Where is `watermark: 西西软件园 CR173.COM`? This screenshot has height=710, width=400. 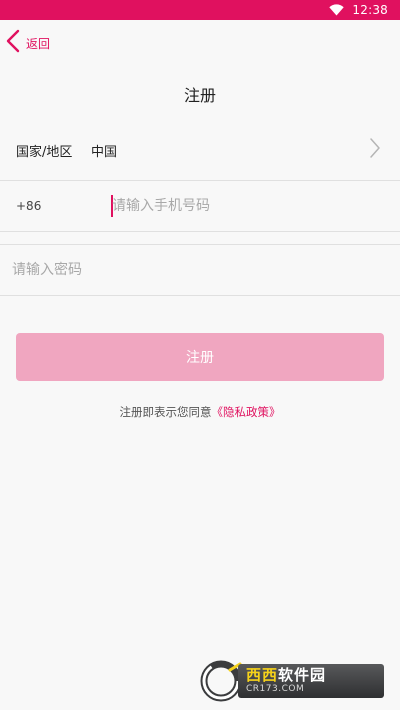
watermark: 西西软件园 CR173.COM is located at coordinates (293, 681).